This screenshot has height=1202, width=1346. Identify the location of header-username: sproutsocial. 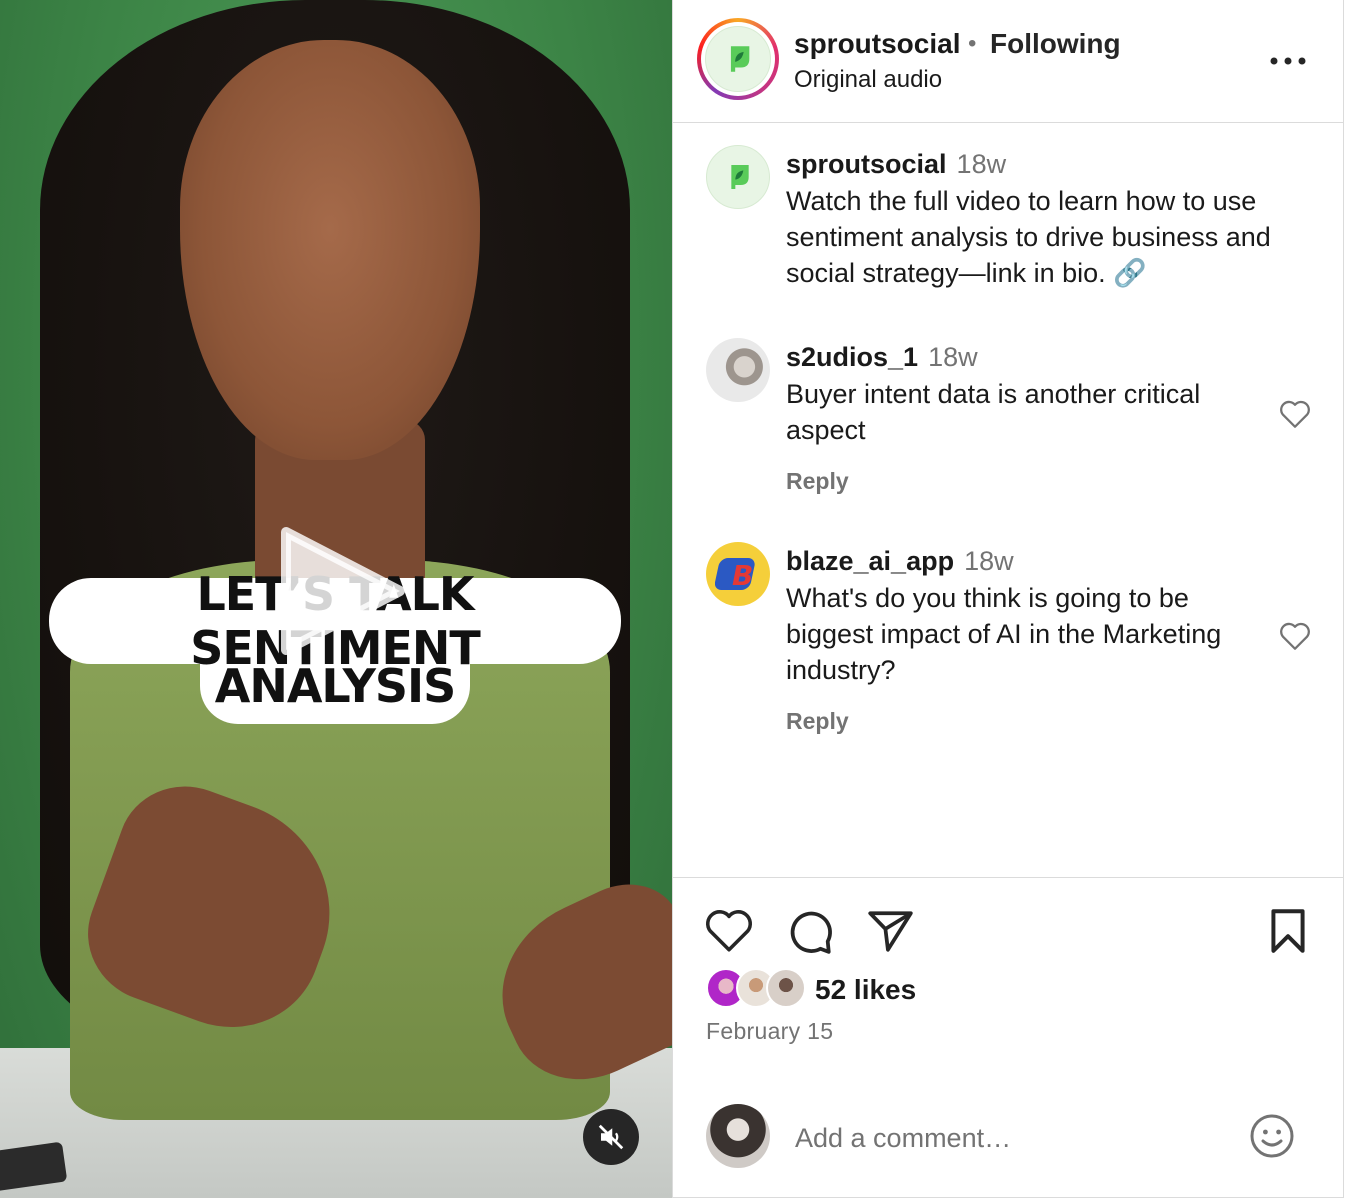
(877, 44).